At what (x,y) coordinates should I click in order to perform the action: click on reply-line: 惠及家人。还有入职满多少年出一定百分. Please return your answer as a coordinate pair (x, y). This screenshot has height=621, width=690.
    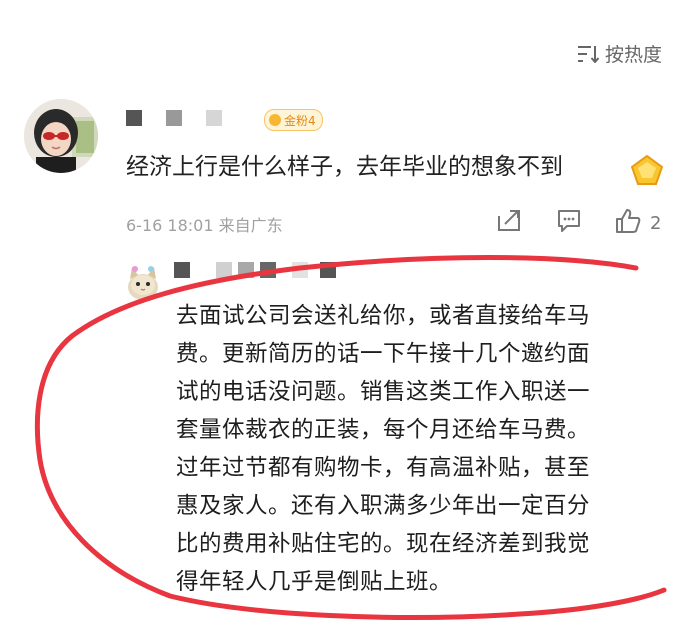
    Looking at the image, I should click on (383, 506).